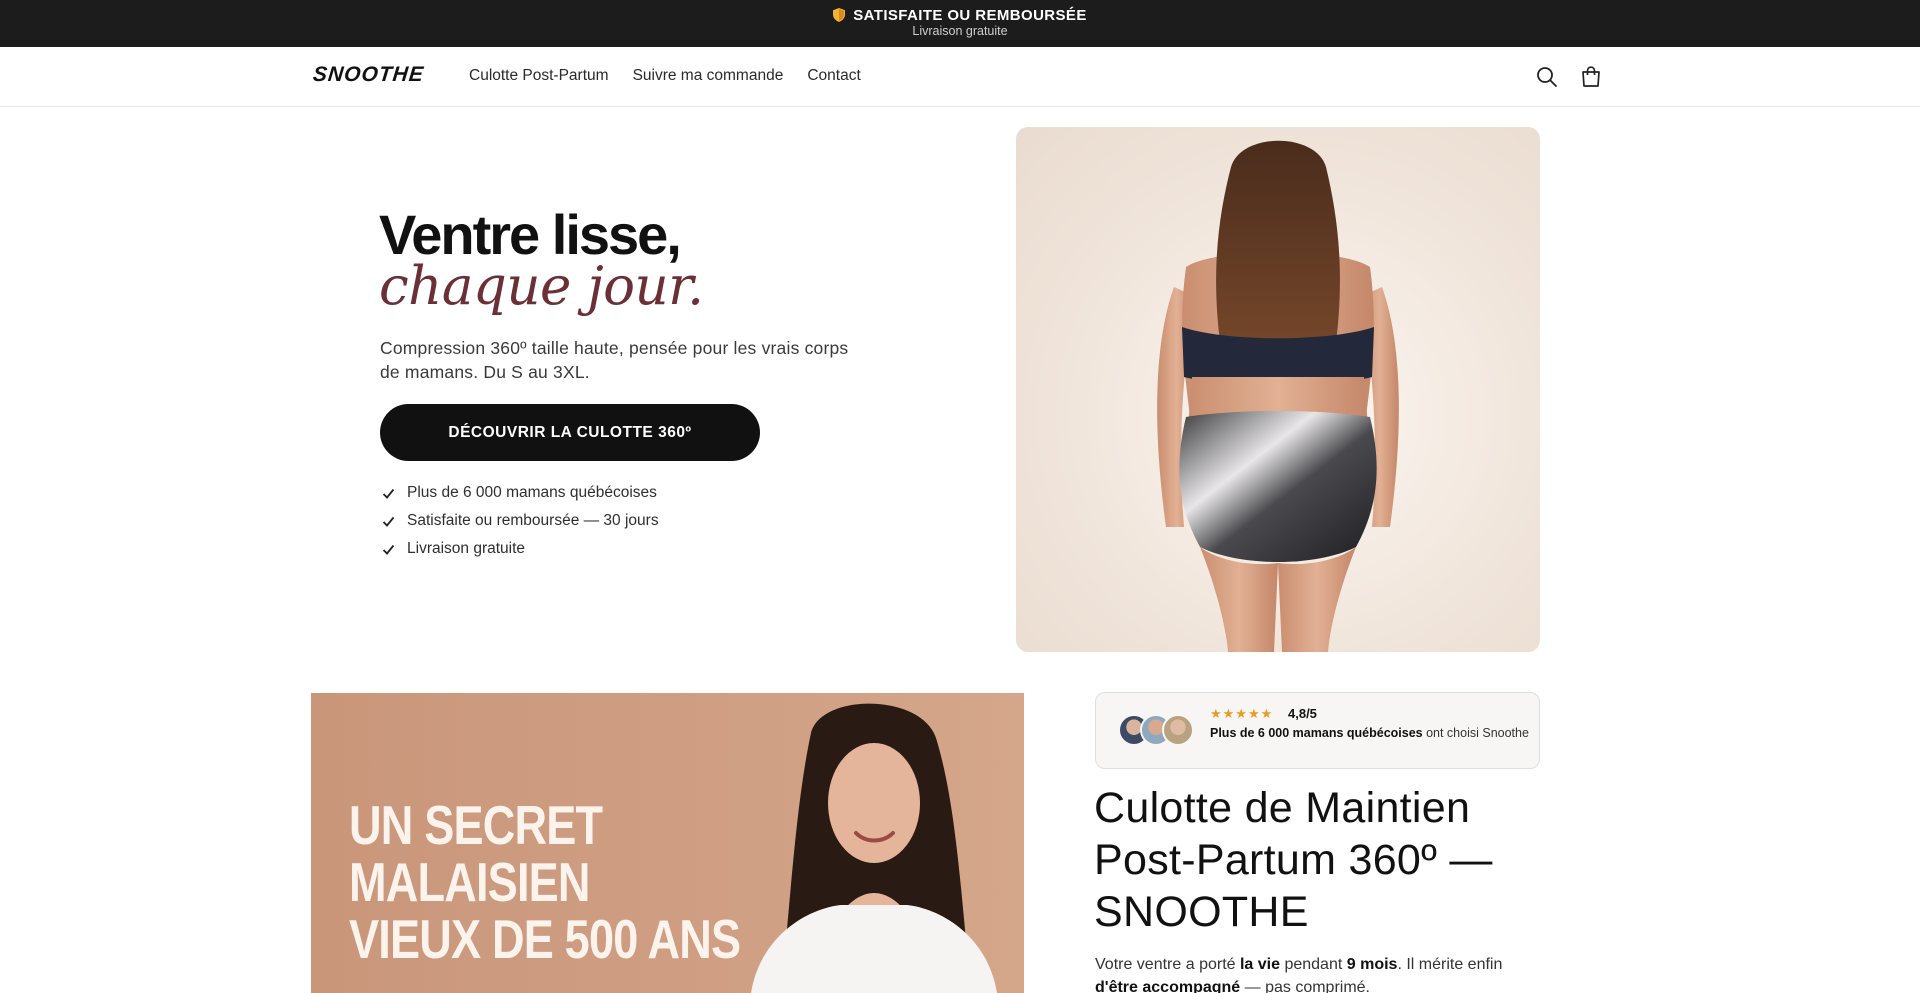 The width and height of the screenshot is (1920, 993). I want to click on rating-stars: ★★★★★, so click(1242, 713).